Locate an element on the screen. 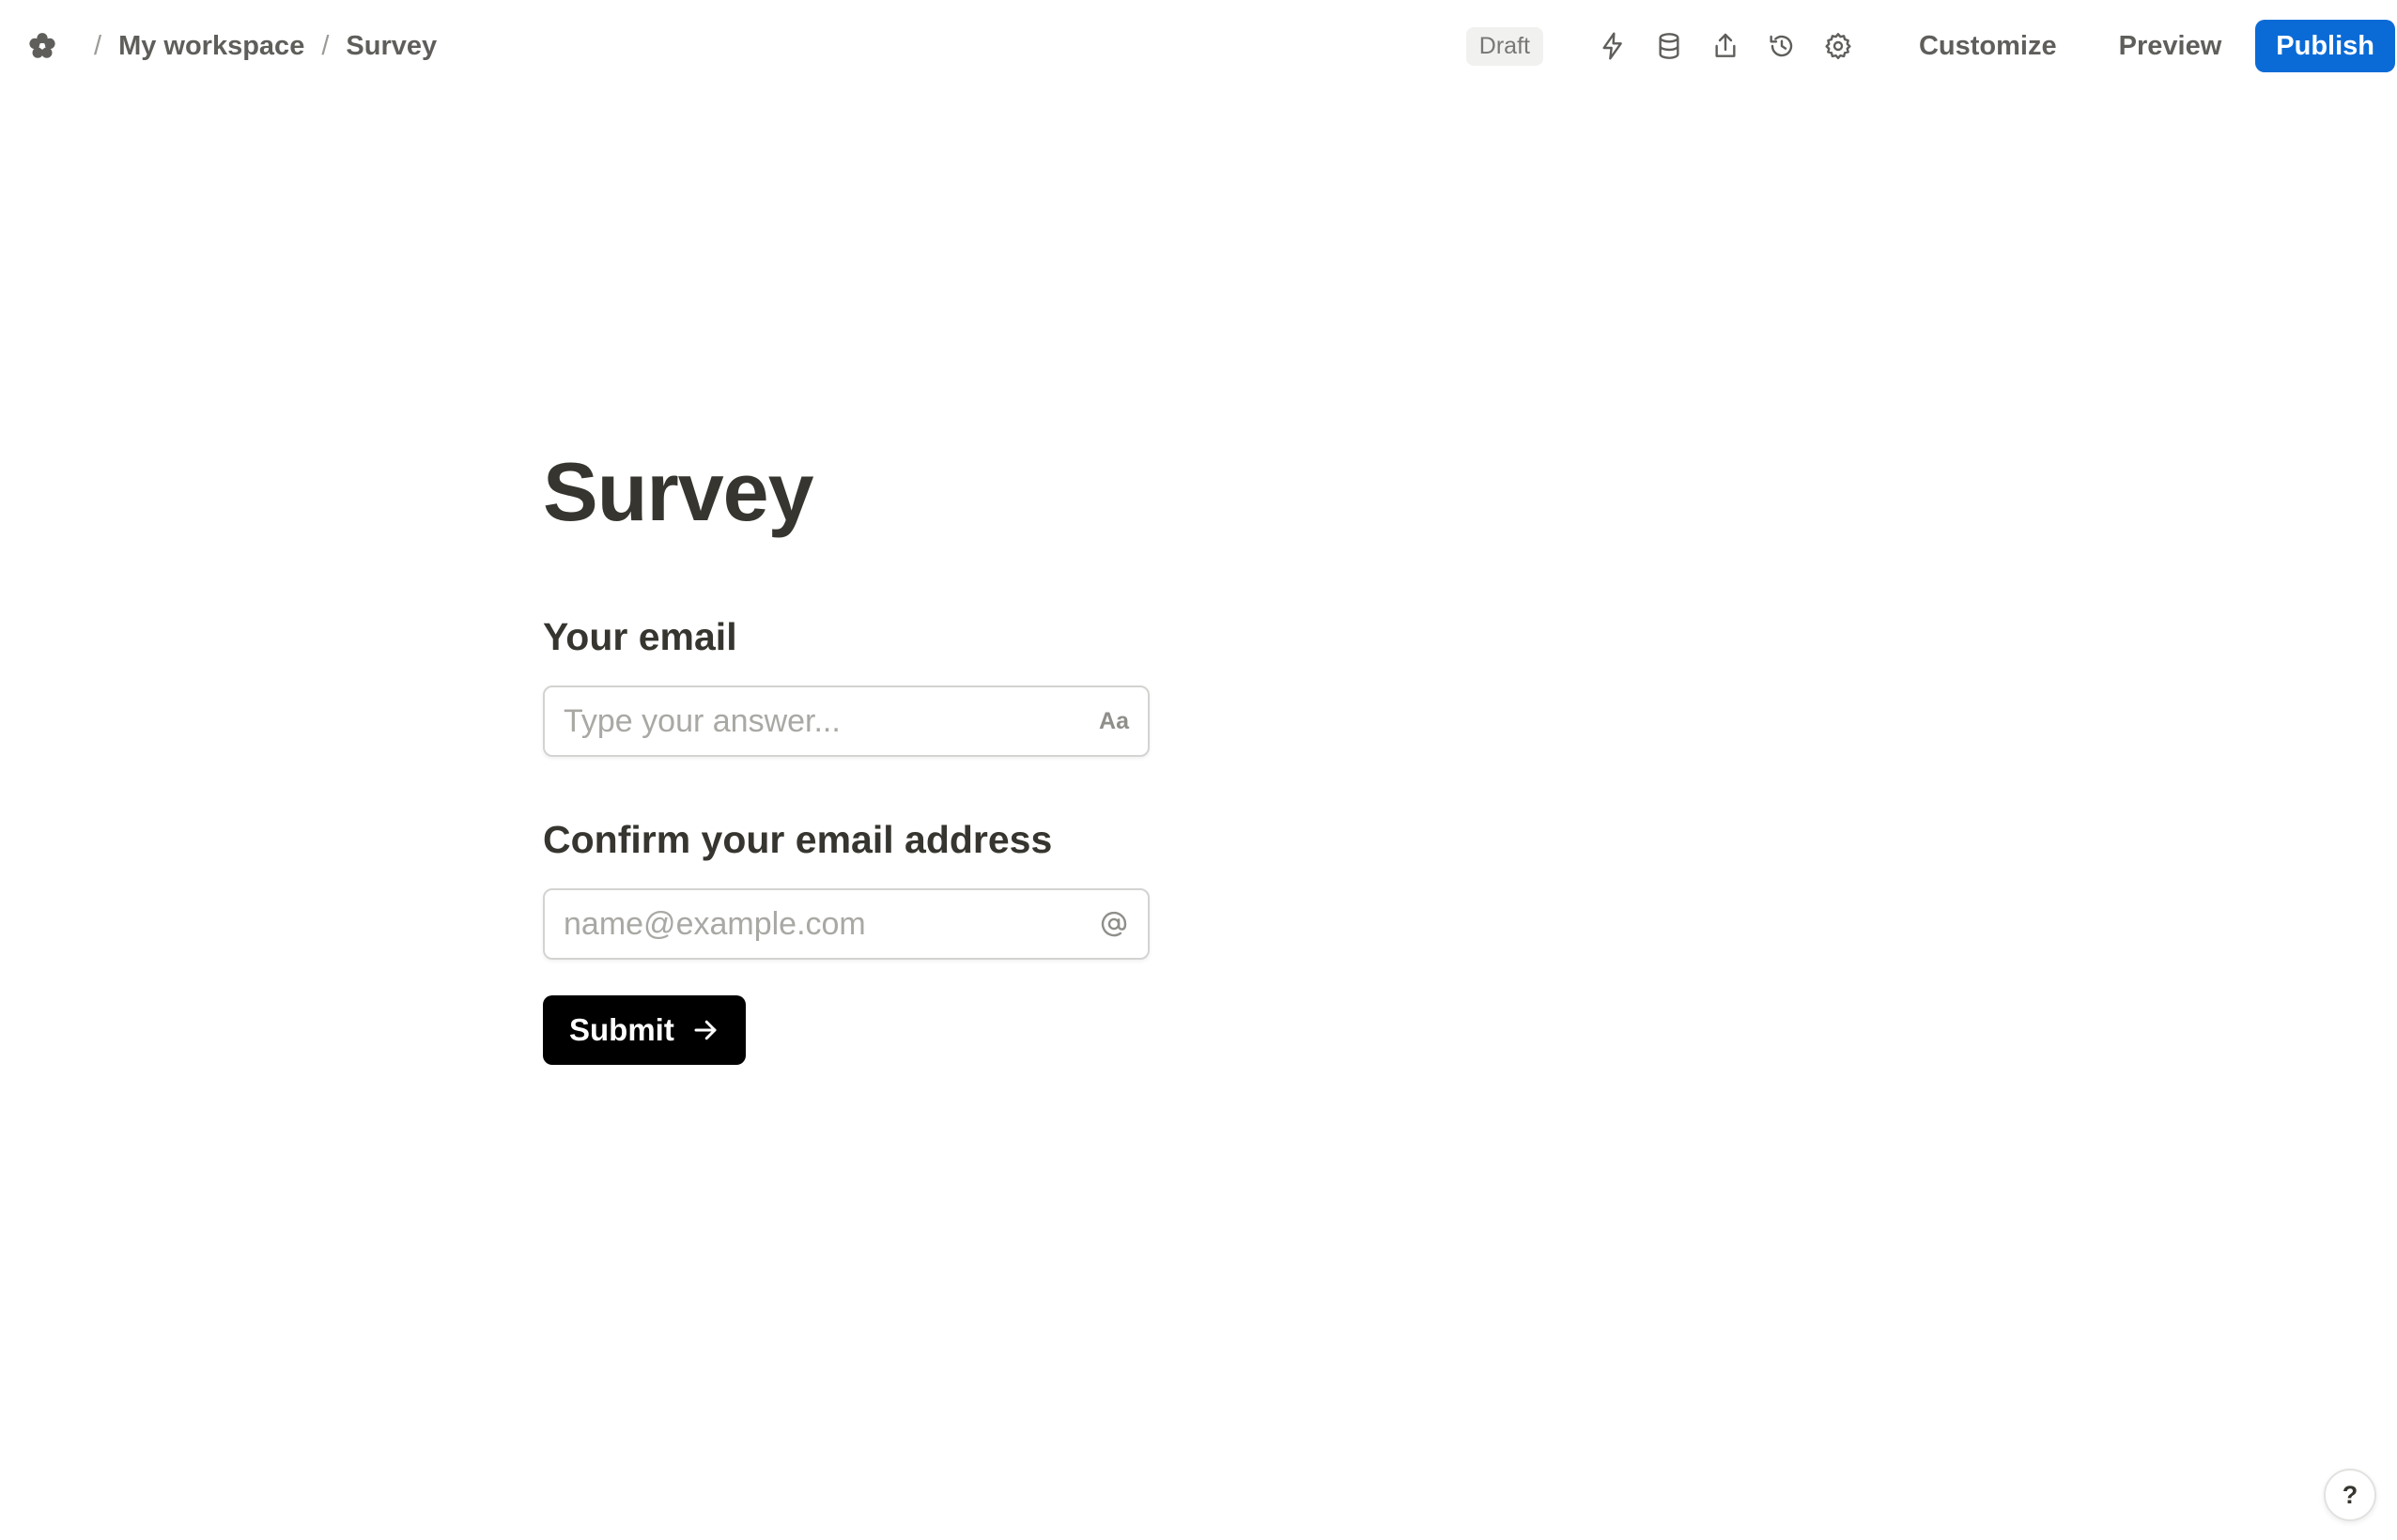  toolbar: Draft Customize Preview Publish is located at coordinates (1931, 46).